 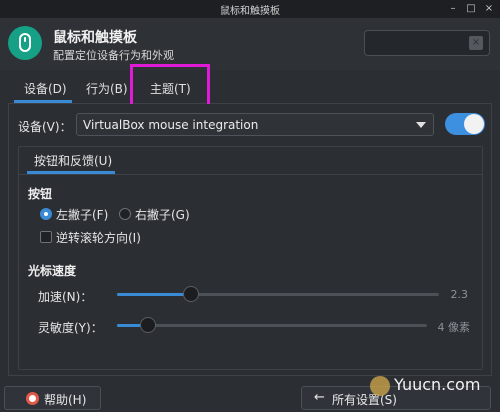 What do you see at coordinates (427, 43) in the screenshot?
I see `search-input: ×` at bounding box center [427, 43].